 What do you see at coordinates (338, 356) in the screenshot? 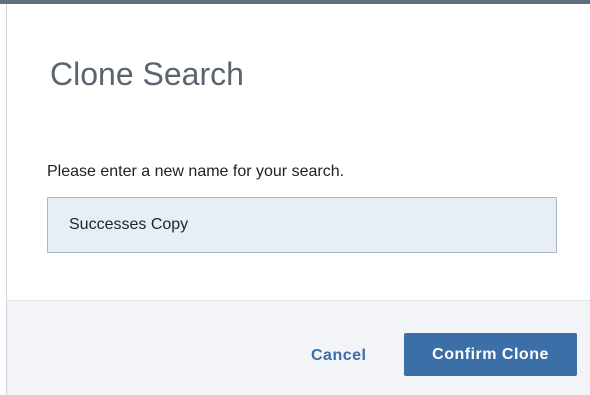
I see `cancel-button: Cancel` at bounding box center [338, 356].